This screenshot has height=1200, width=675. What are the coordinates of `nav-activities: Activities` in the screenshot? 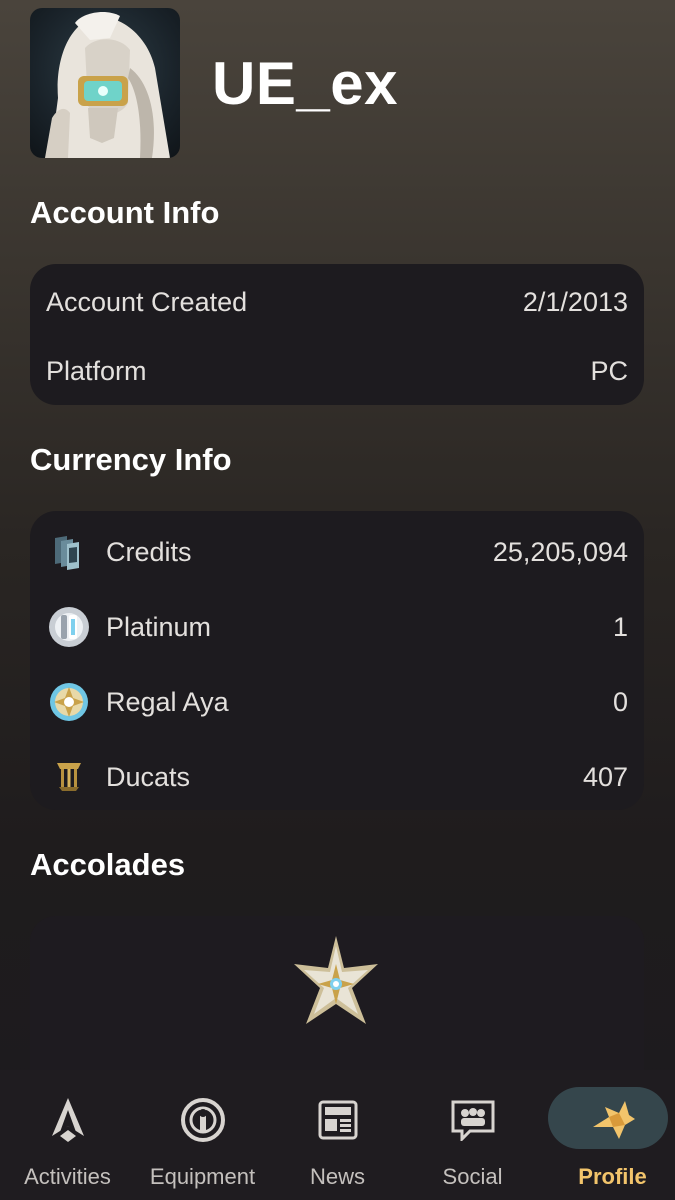 It's located at (67, 1135).